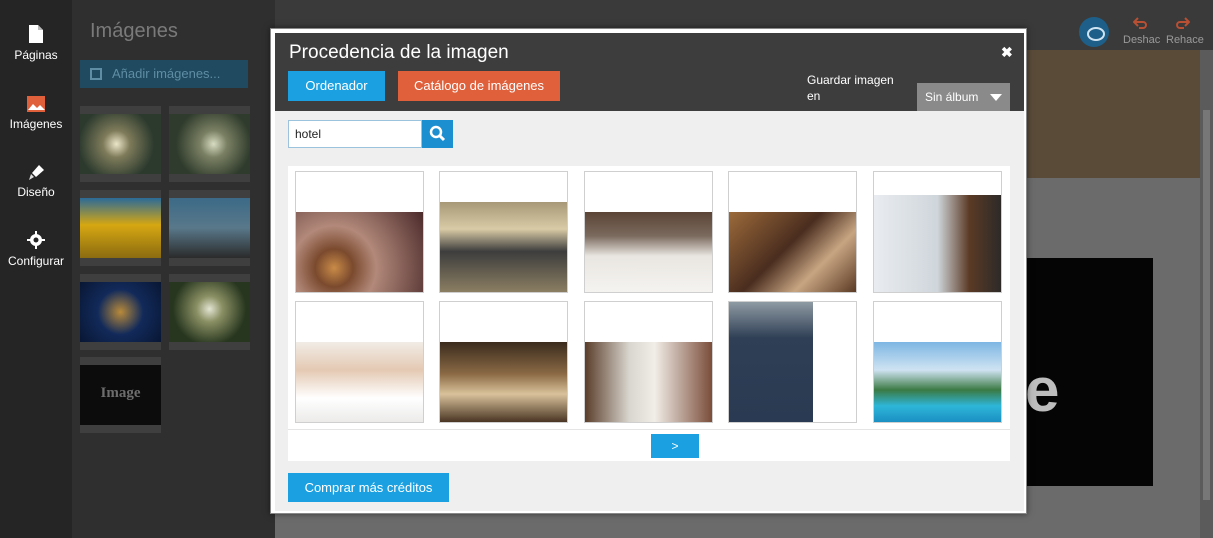 The width and height of the screenshot is (1213, 538). Describe the element at coordinates (1183, 23) in the screenshot. I see `redo-icon` at that location.